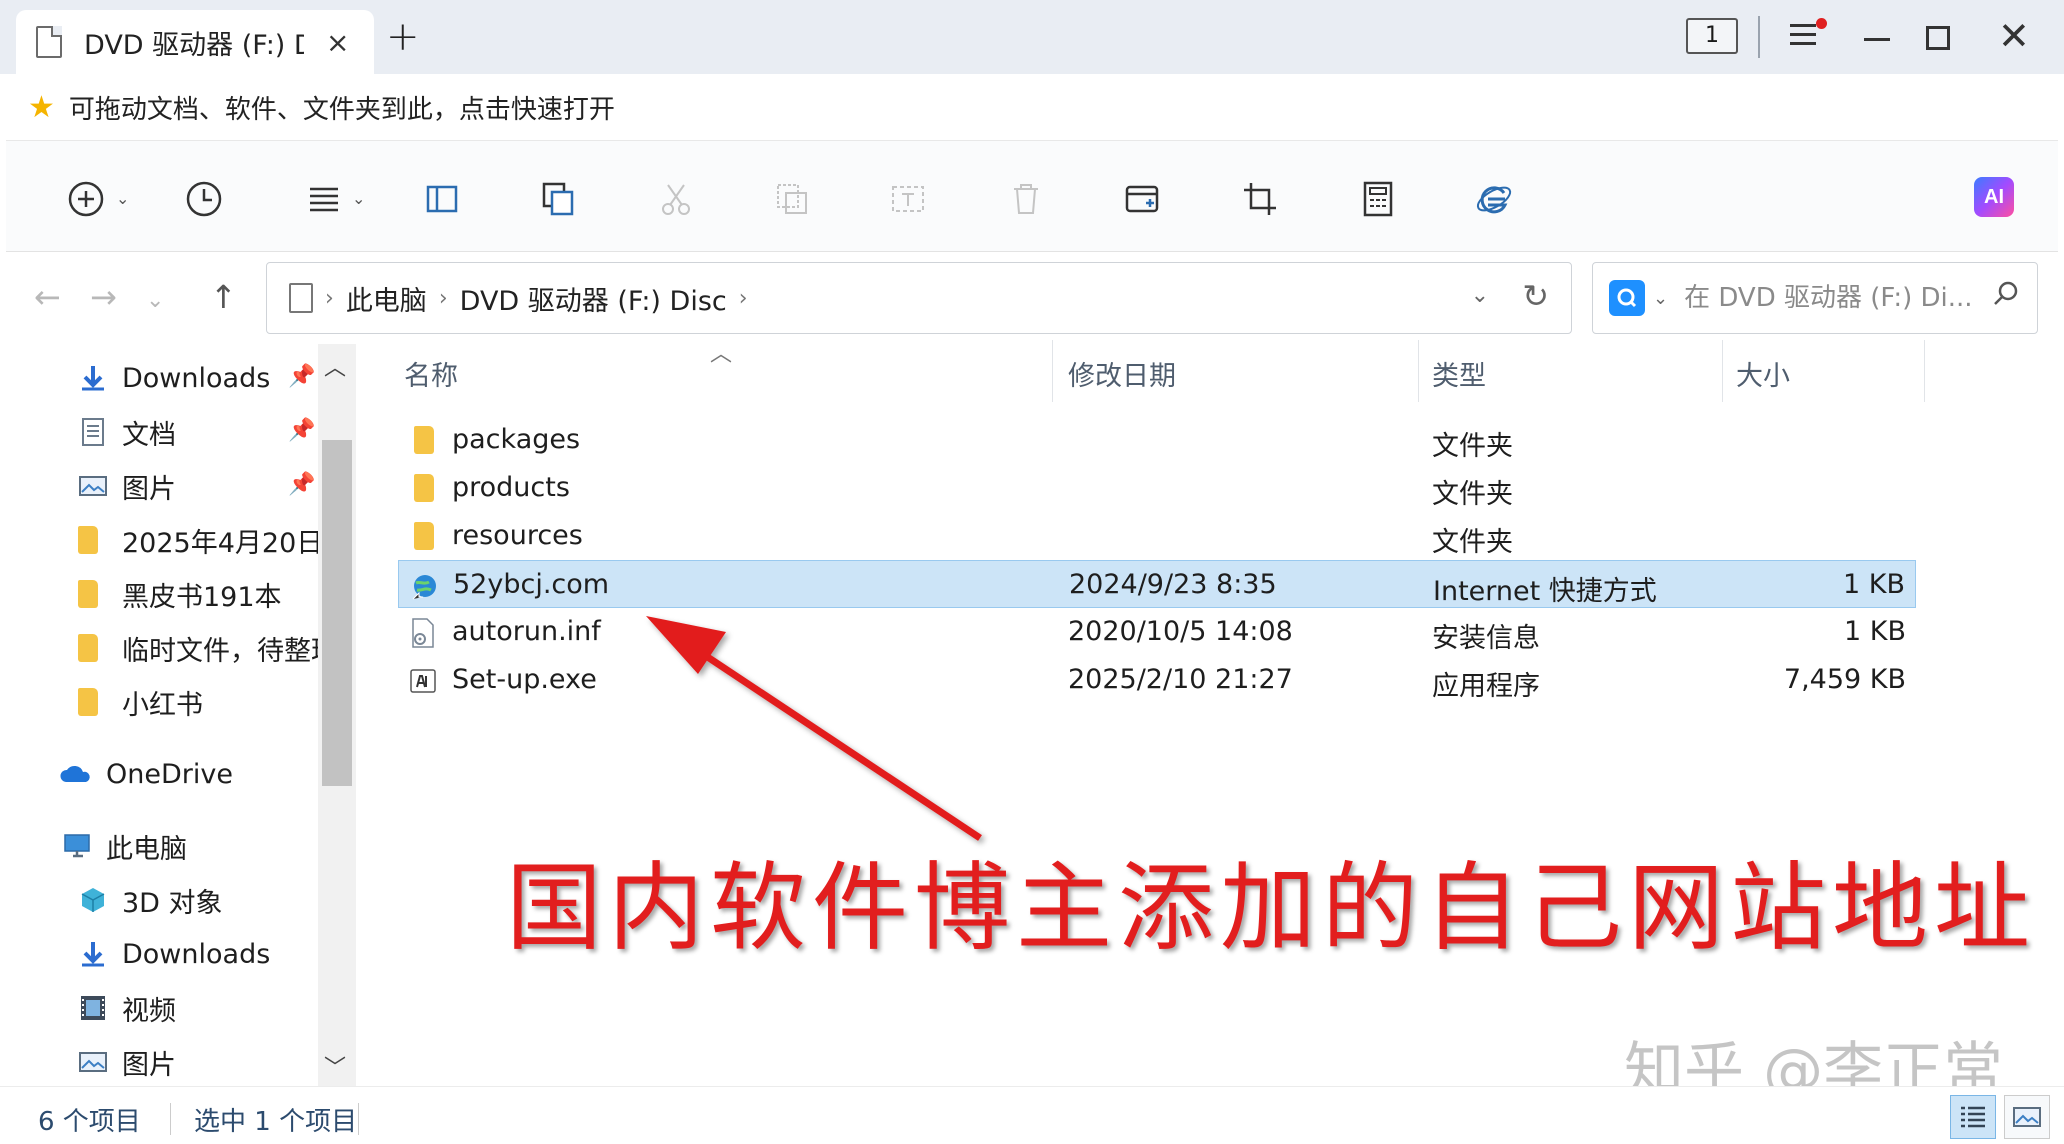 The image size is (2064, 1144). What do you see at coordinates (204, 199) in the screenshot?
I see `history-icon` at bounding box center [204, 199].